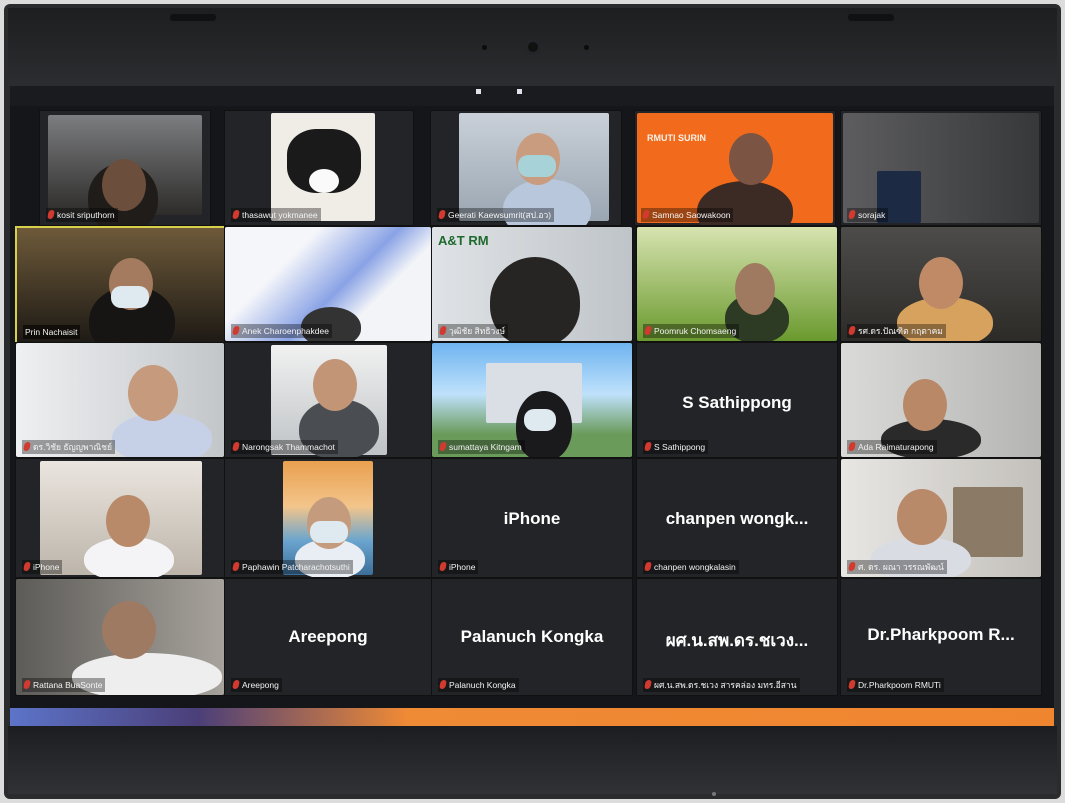 This screenshot has height=803, width=1065. I want to click on bezel-indicator-icon, so click(714, 794).